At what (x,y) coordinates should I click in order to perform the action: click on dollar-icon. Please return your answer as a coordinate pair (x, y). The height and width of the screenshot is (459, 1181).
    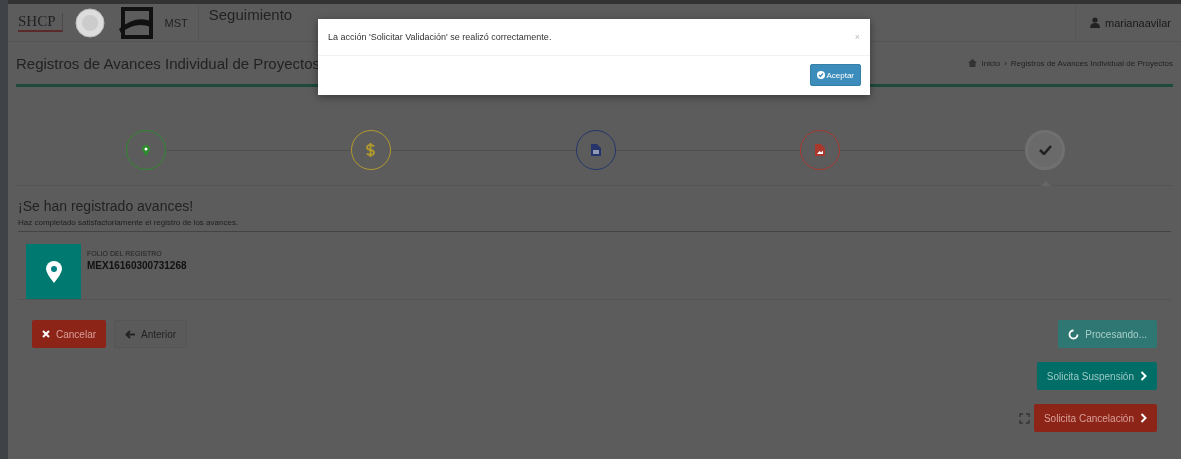
    Looking at the image, I should click on (371, 150).